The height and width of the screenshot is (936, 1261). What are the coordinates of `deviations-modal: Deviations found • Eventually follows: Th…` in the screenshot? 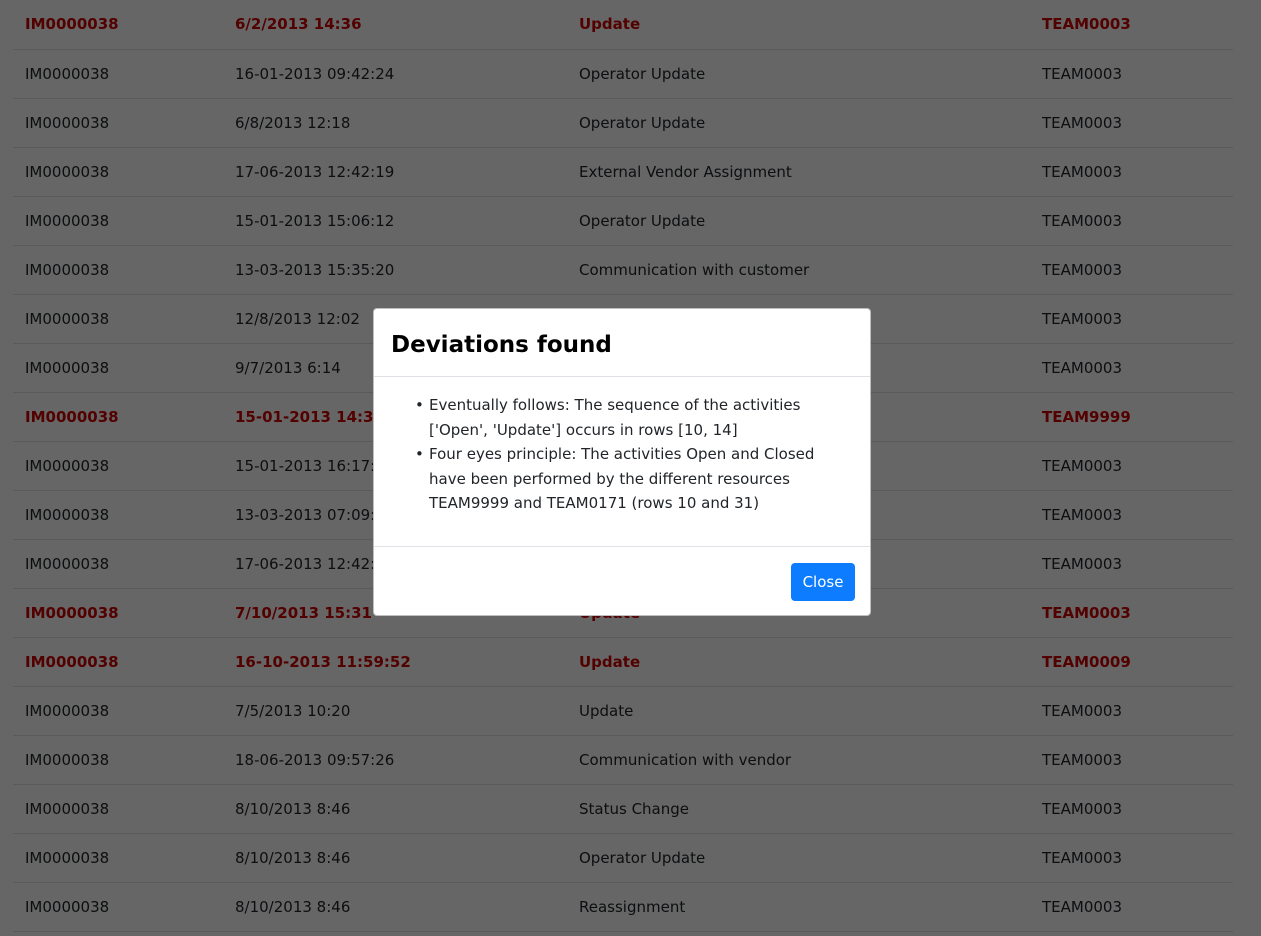 It's located at (622, 462).